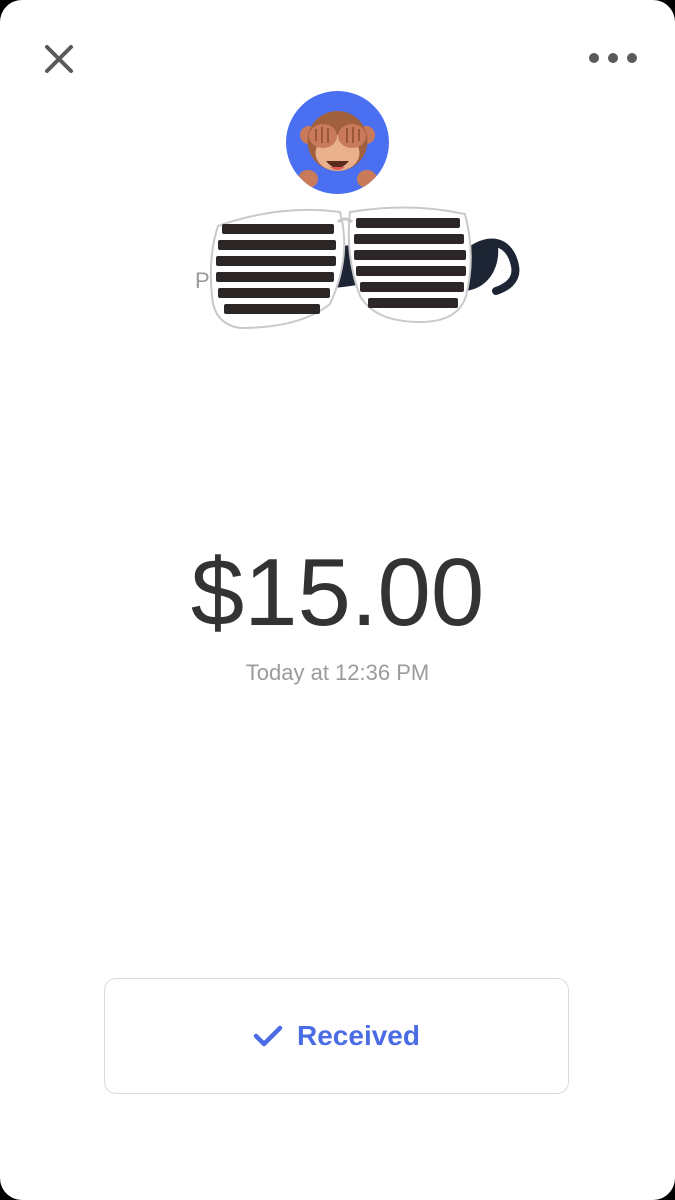  What do you see at coordinates (337, 149) in the screenshot?
I see `see-no-evil-monkey-icon` at bounding box center [337, 149].